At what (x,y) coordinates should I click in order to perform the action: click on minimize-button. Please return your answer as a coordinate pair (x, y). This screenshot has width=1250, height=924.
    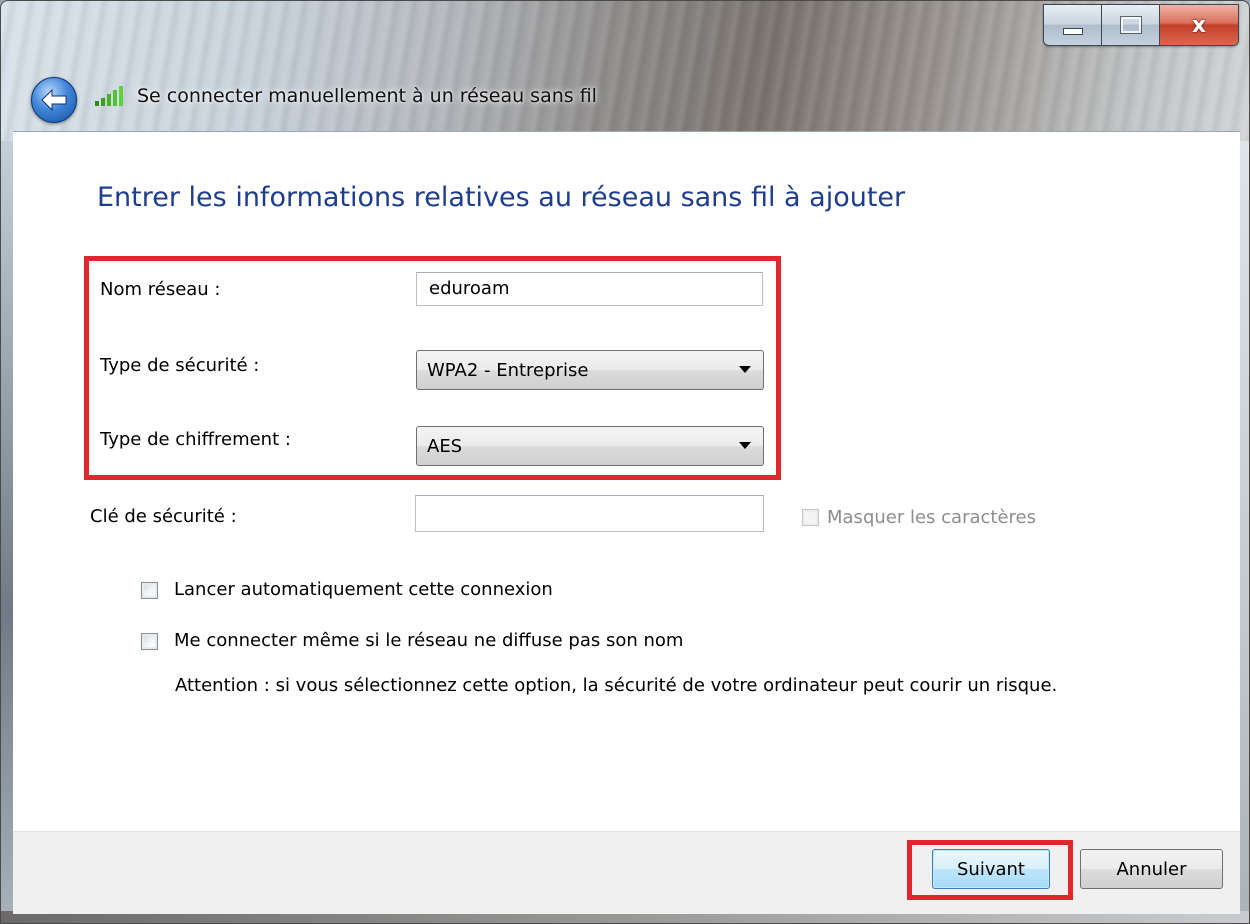
    Looking at the image, I should click on (1073, 25).